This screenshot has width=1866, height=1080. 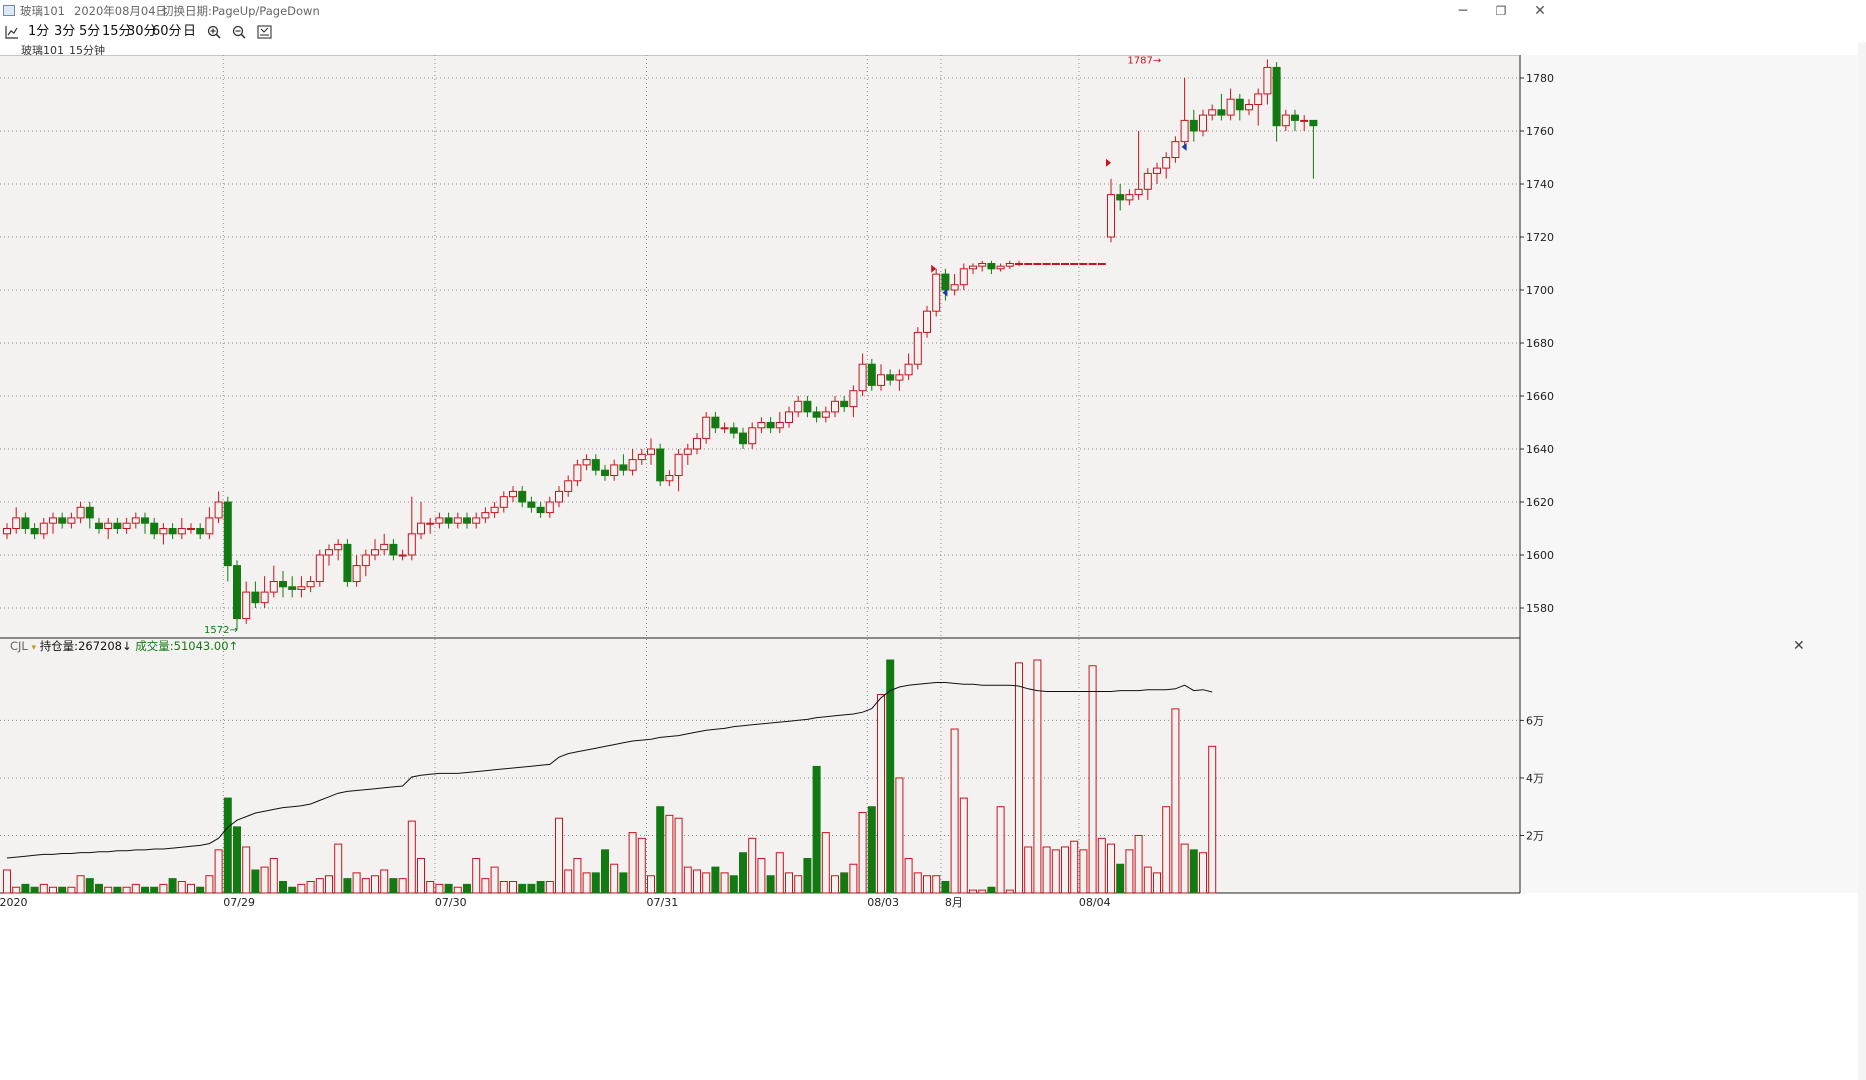 What do you see at coordinates (1540, 11) in the screenshot?
I see `close-window-button: ✕` at bounding box center [1540, 11].